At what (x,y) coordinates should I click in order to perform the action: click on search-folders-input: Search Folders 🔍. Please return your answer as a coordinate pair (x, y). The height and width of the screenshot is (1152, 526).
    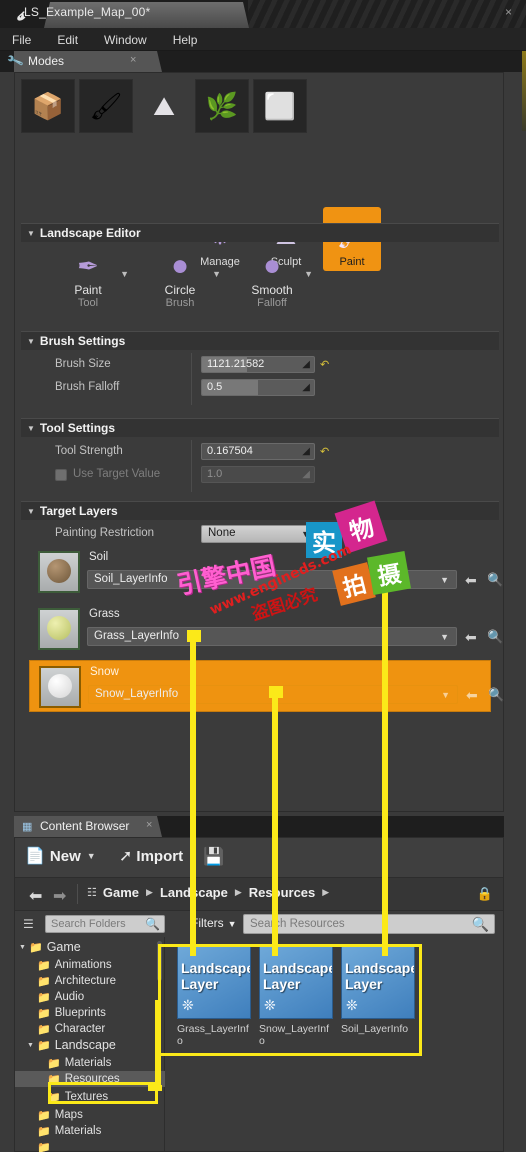
    Looking at the image, I should click on (105, 924).